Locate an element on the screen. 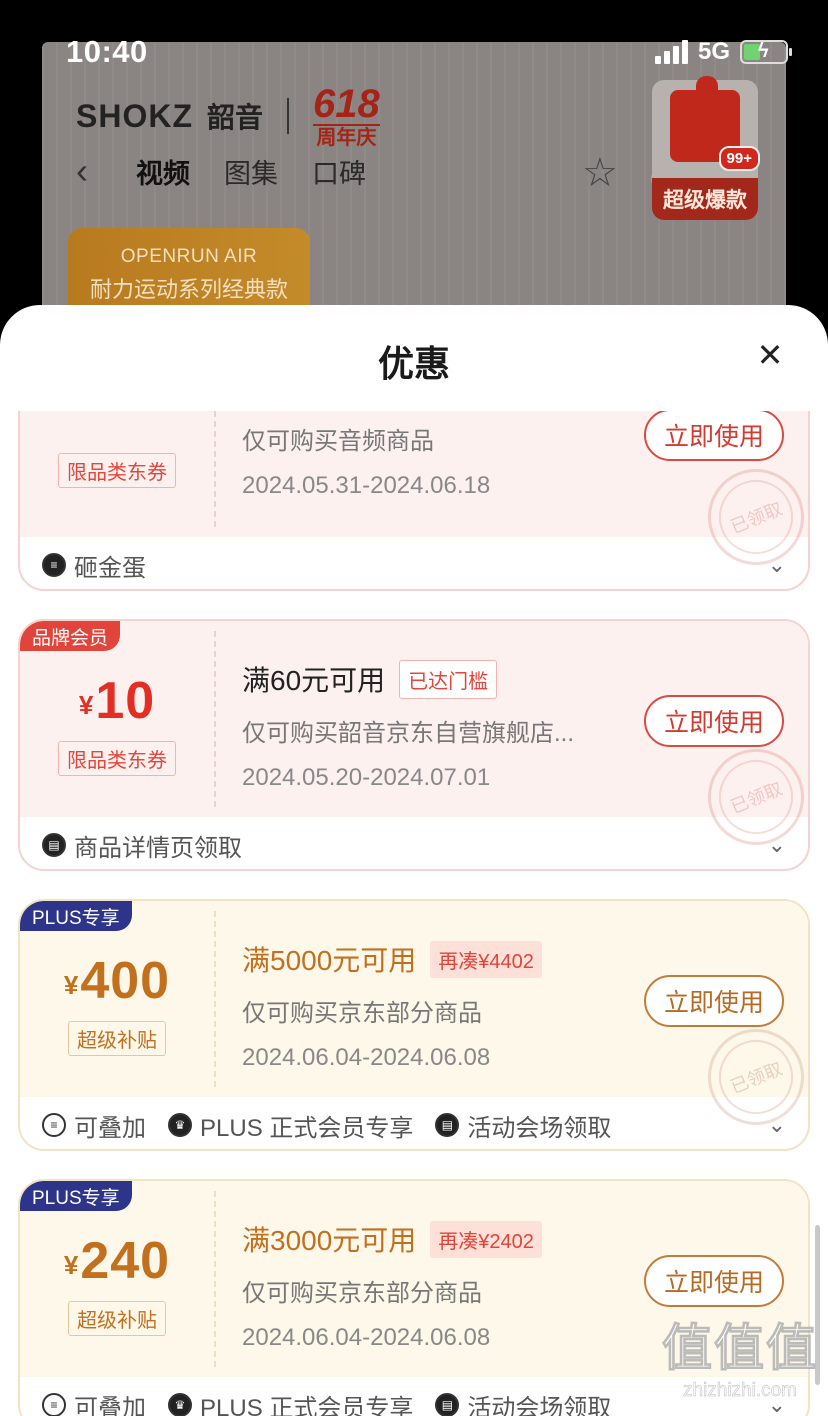 The width and height of the screenshot is (828, 1416). egg-icon: ≡ is located at coordinates (54, 565).